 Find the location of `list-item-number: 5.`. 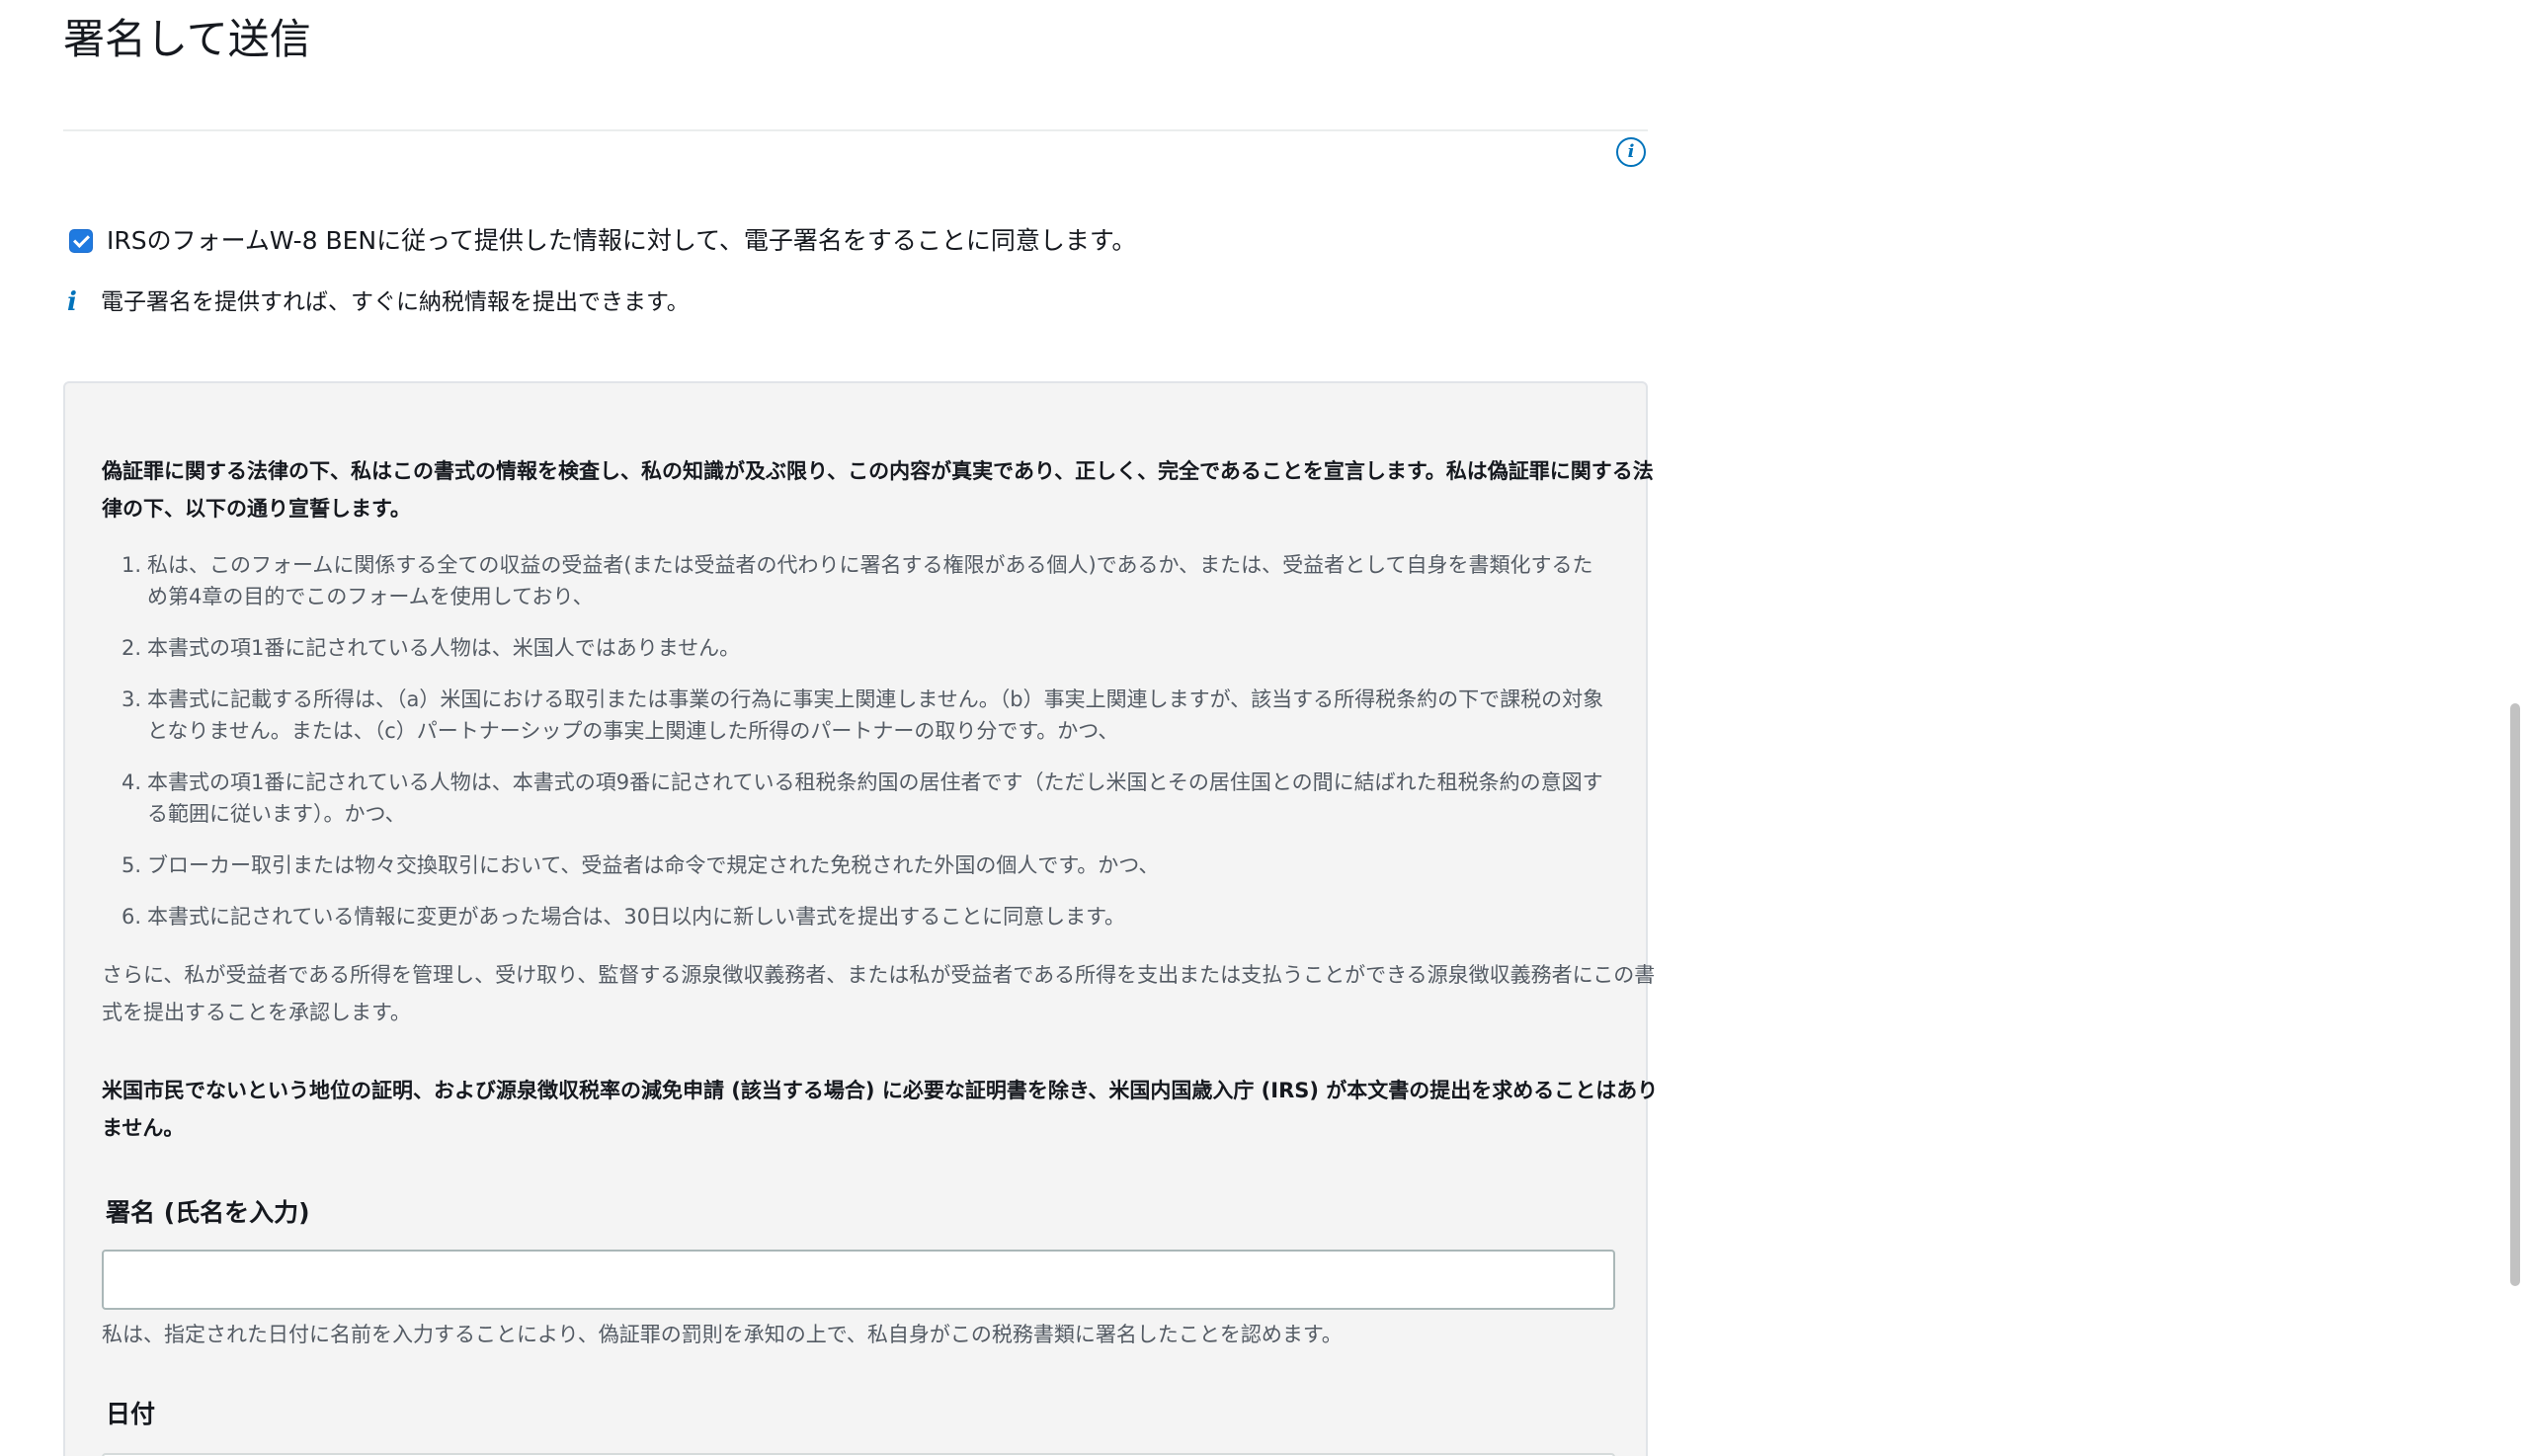

list-item-number: 5. is located at coordinates (131, 865).